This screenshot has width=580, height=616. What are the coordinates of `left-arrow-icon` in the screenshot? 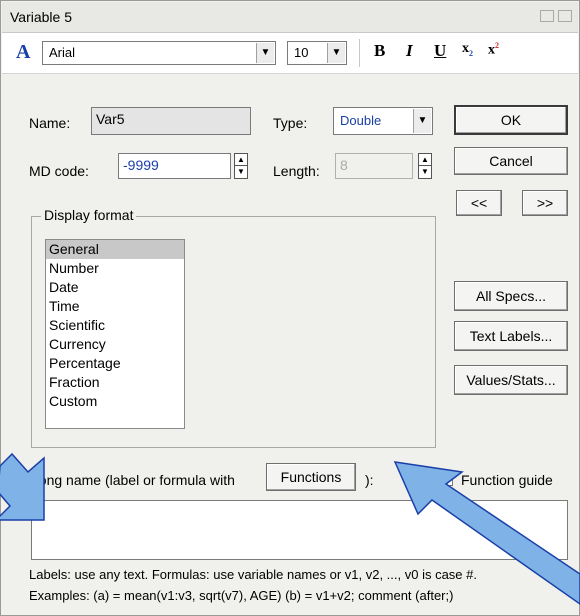 It's located at (22, 486).